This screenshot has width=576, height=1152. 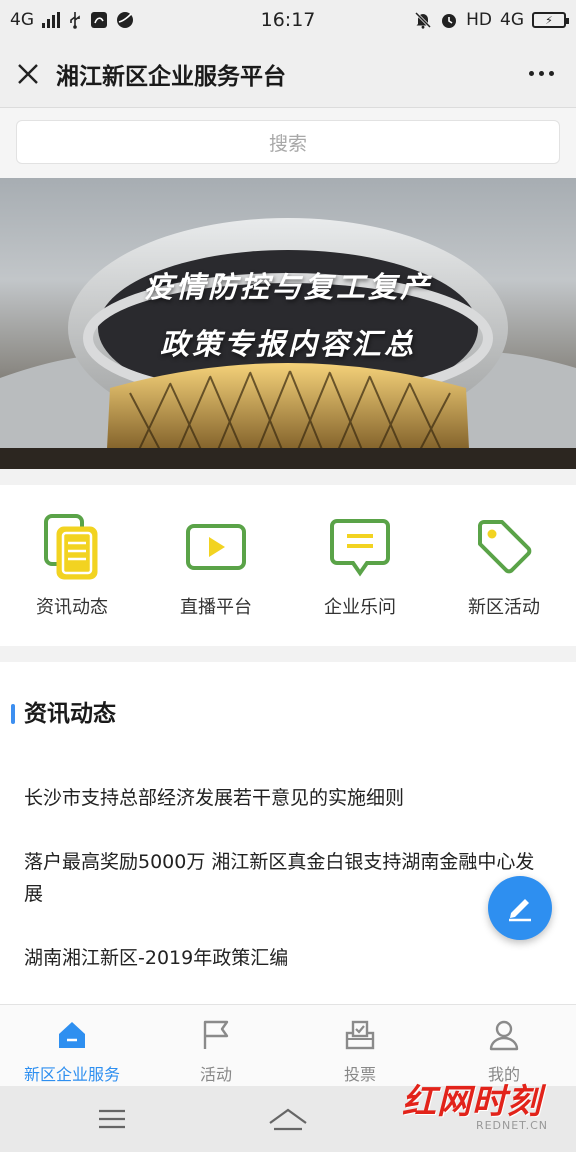 What do you see at coordinates (215, 1074) in the screenshot?
I see `tab-label: 活动` at bounding box center [215, 1074].